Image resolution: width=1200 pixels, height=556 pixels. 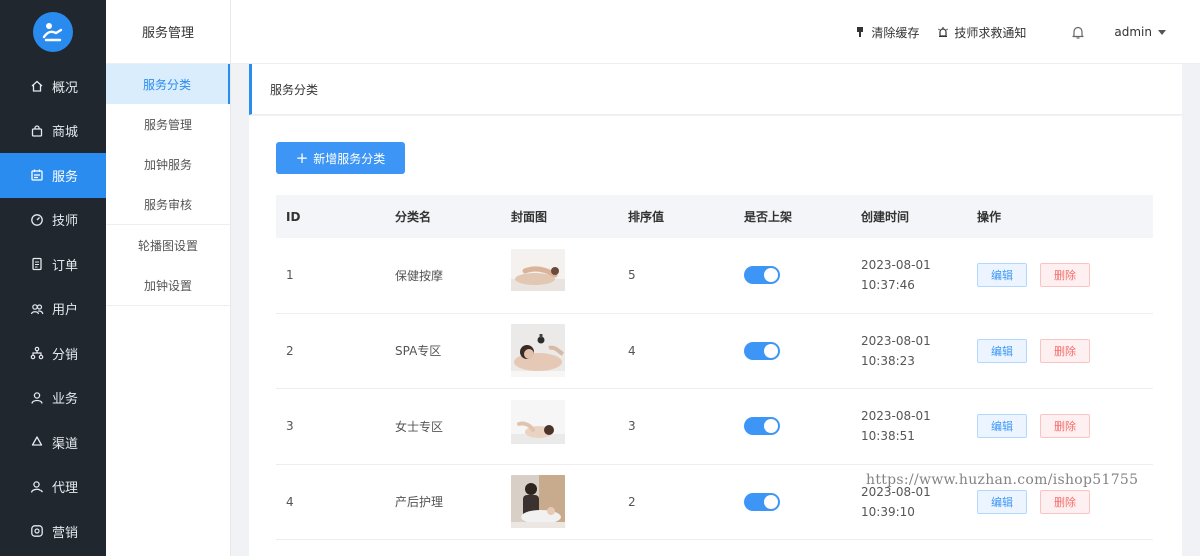 I want to click on nav-item-business: 业务, so click(x=53, y=398).